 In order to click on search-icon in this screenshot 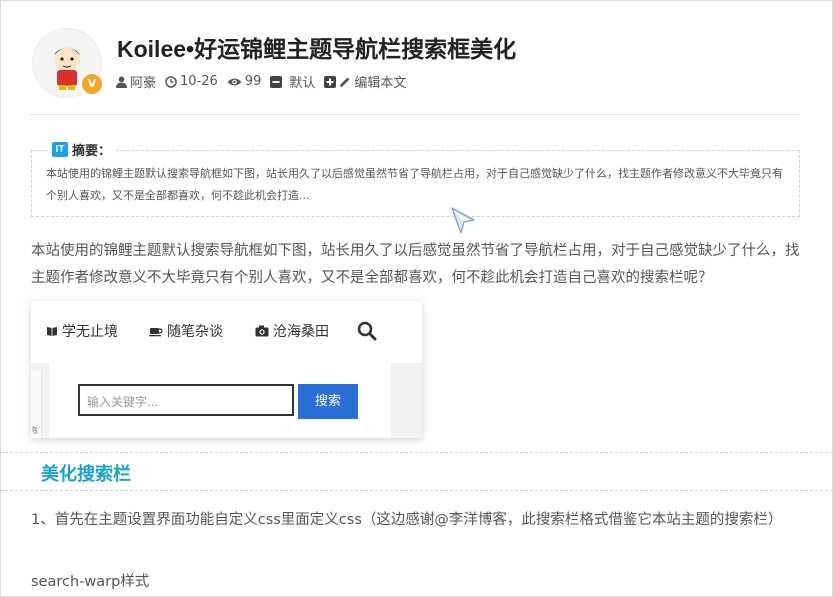, I will do `click(367, 331)`.